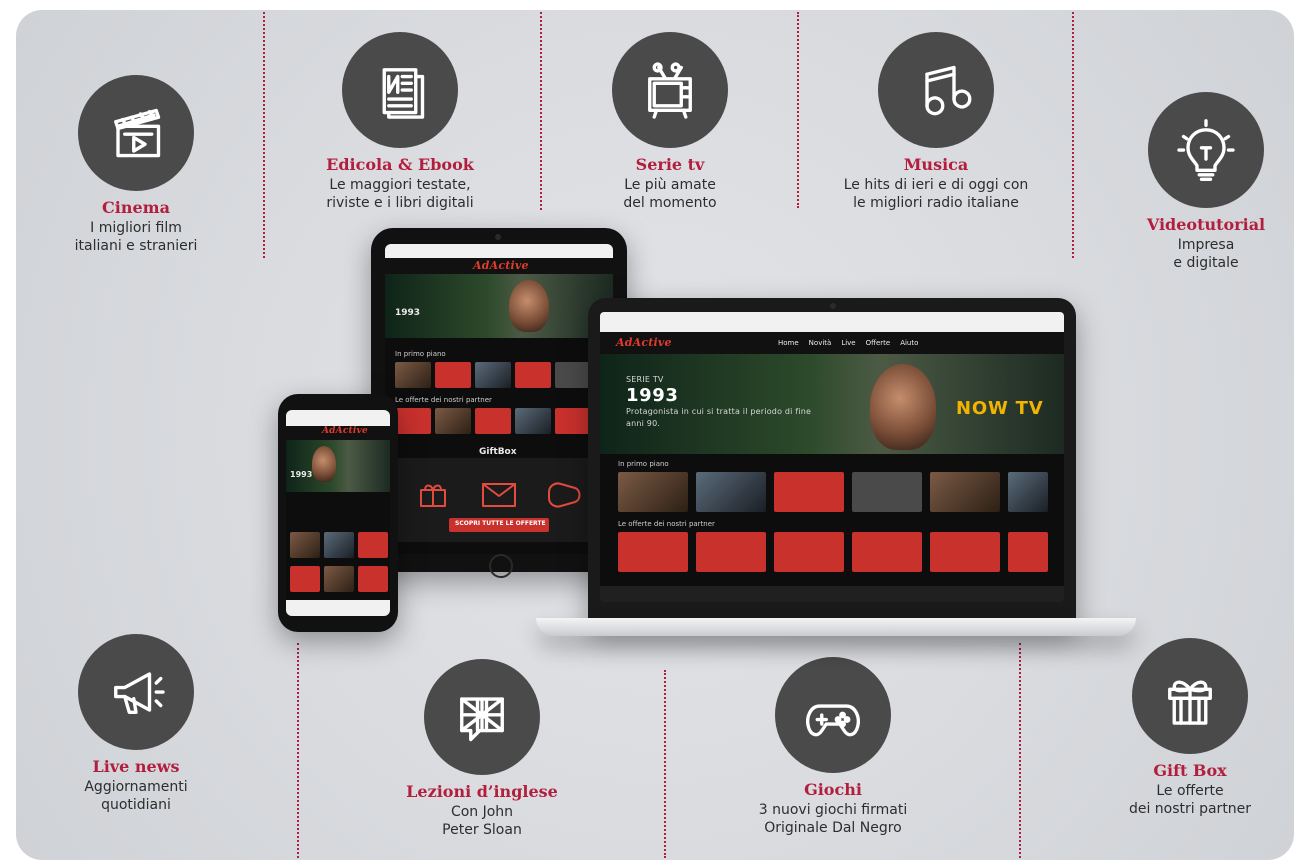  I want to click on laptop-base, so click(836, 627).